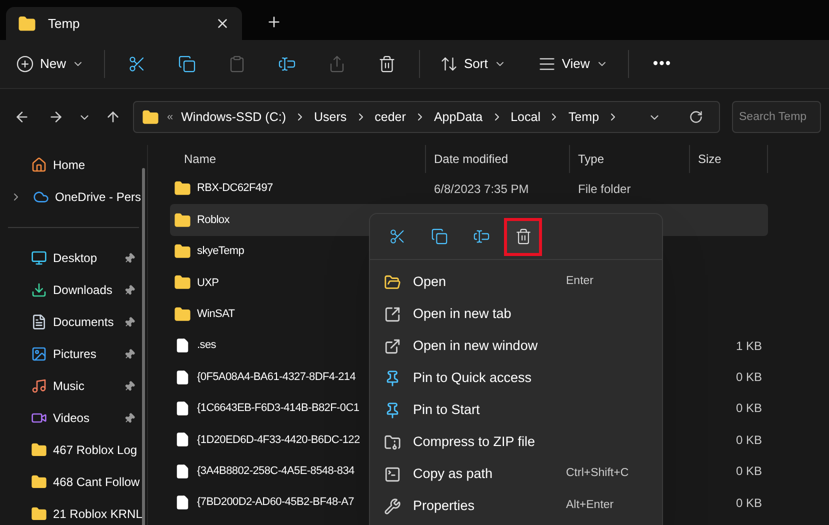  What do you see at coordinates (220, 252) in the screenshot?
I see `file-name: skyeTemp` at bounding box center [220, 252].